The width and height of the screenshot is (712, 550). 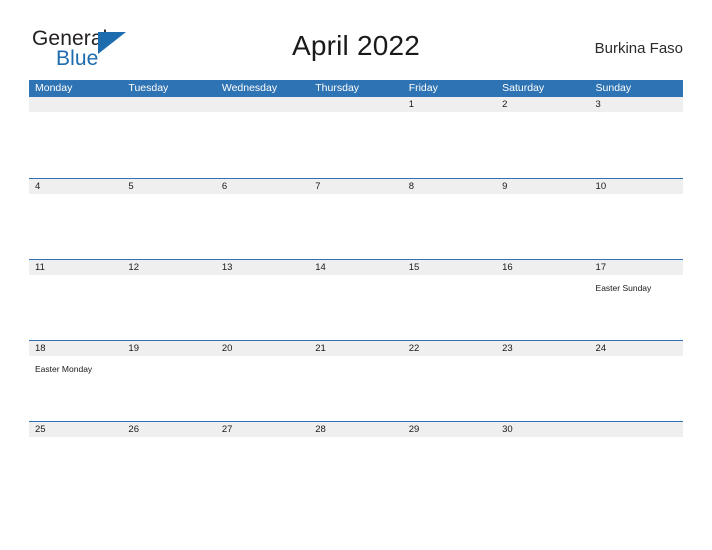 I want to click on day-number: 11, so click(x=75, y=267).